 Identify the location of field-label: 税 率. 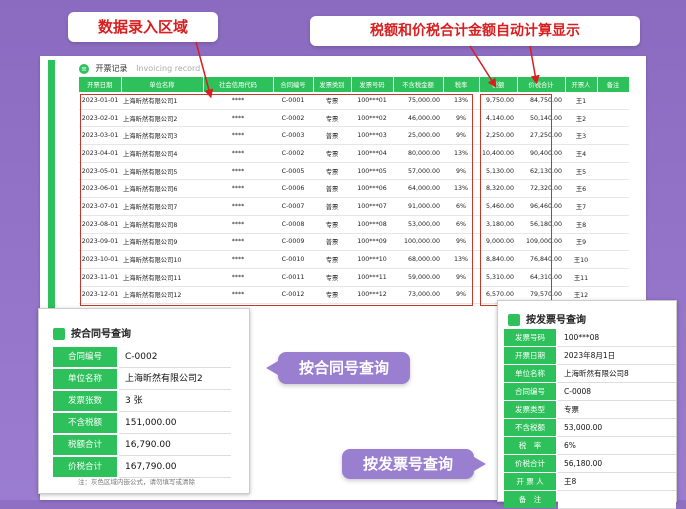
(530, 445).